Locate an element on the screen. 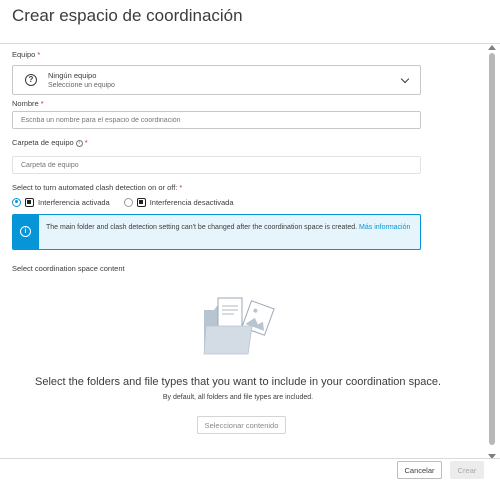 Image resolution: width=500 pixels, height=483 pixels. folder-label: Carpeta de equipo i * is located at coordinates (50, 142).